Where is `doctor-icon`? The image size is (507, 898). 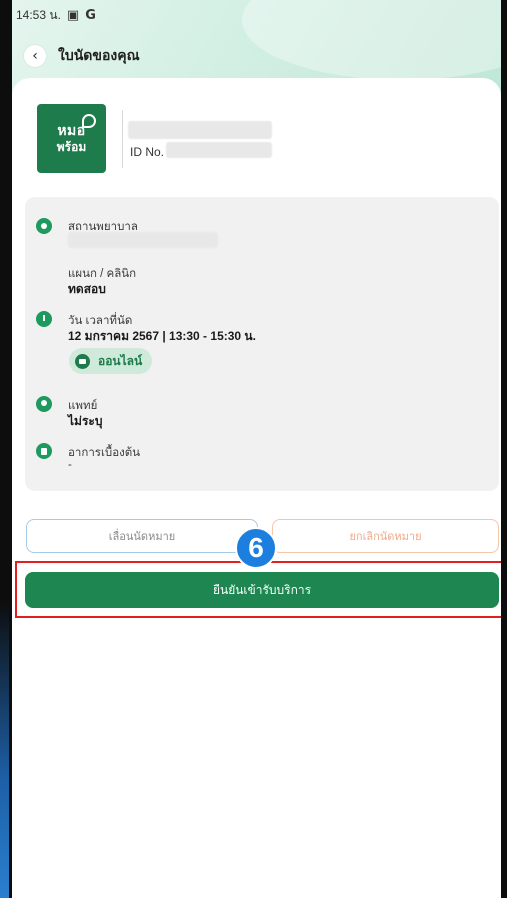
doctor-icon is located at coordinates (44, 404).